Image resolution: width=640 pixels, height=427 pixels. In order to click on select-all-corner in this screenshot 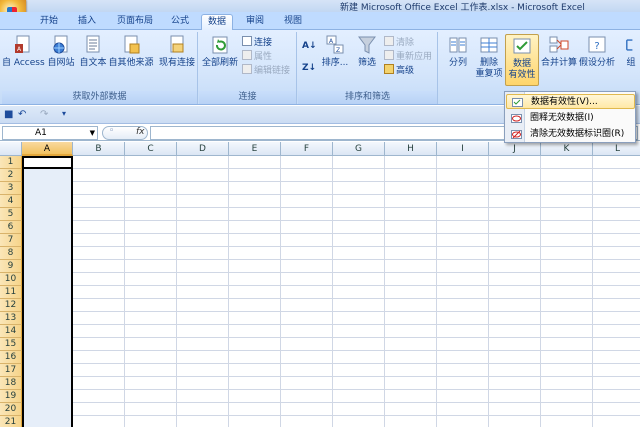, I will do `click(11, 149)`.